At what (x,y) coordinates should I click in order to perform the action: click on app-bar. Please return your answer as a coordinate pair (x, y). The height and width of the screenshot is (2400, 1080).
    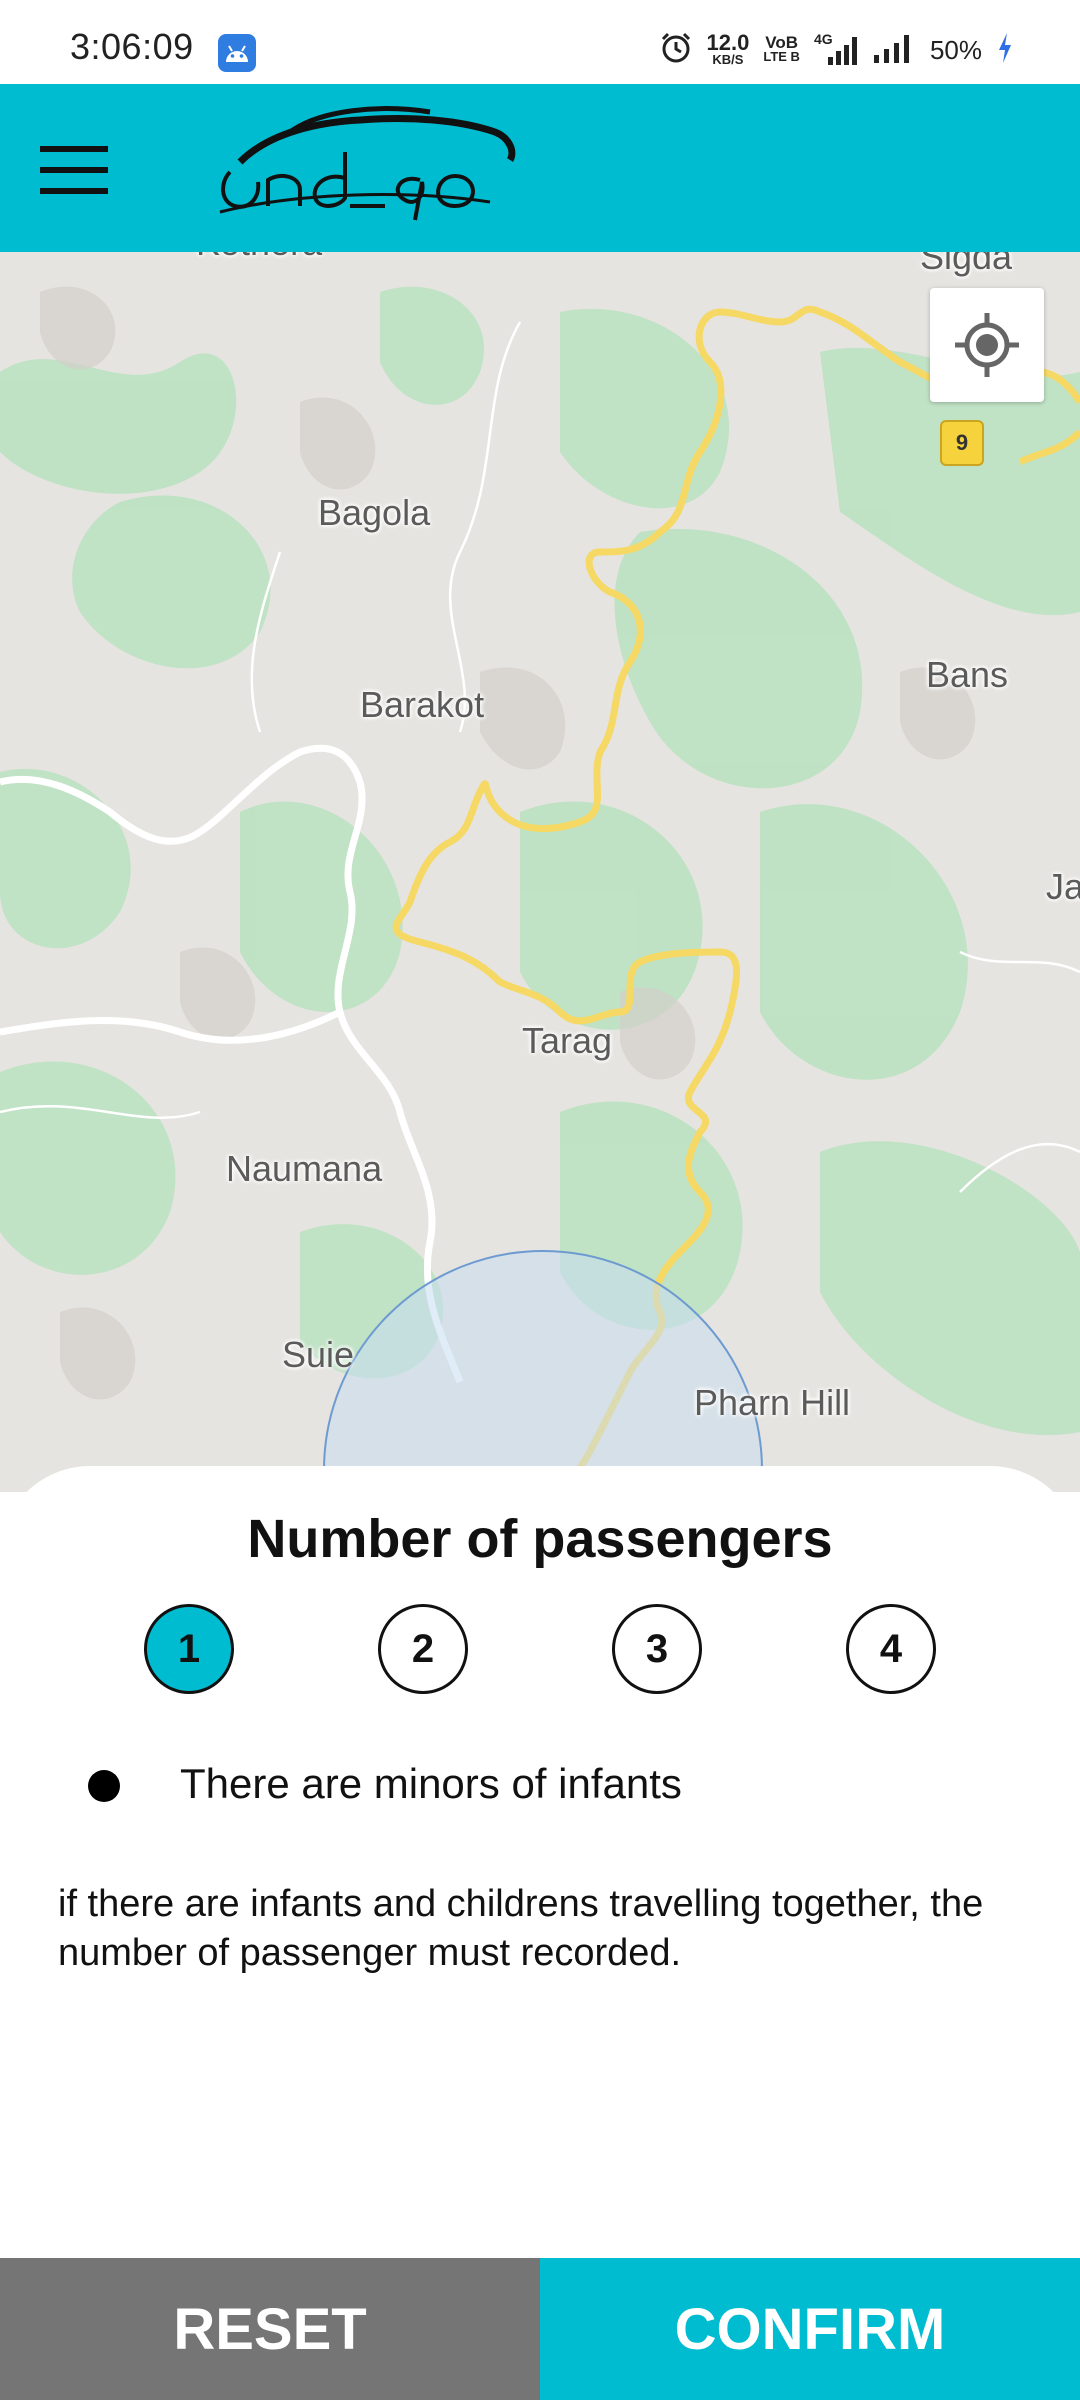
    Looking at the image, I should click on (540, 168).